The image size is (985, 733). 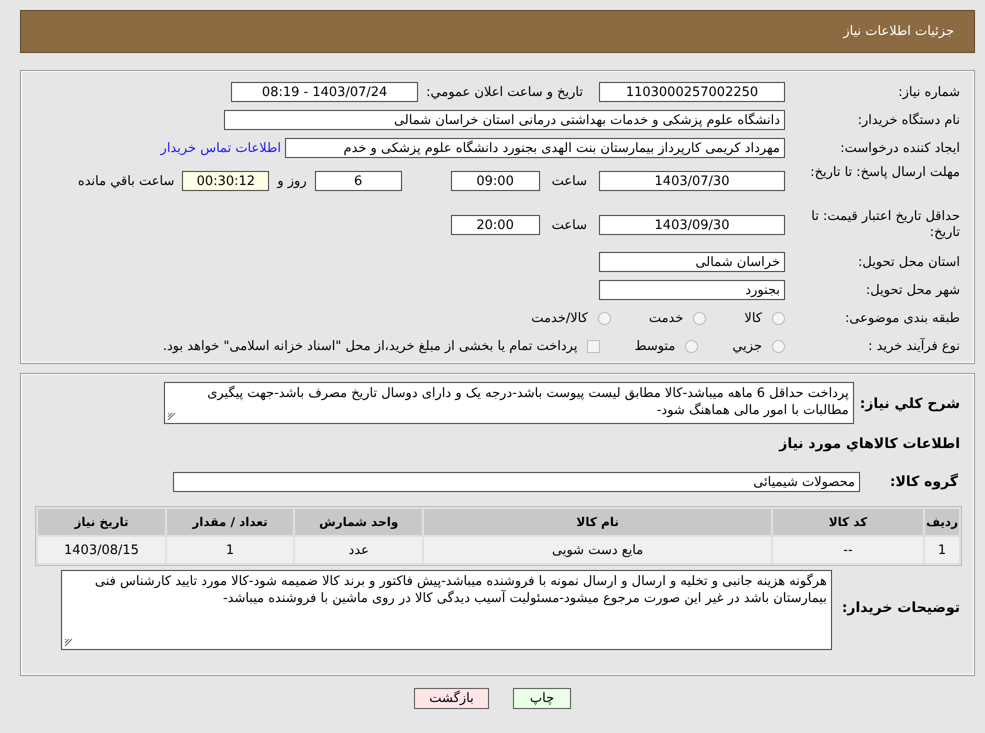 What do you see at coordinates (358, 550) in the screenshot?
I see `table-cell: عدد` at bounding box center [358, 550].